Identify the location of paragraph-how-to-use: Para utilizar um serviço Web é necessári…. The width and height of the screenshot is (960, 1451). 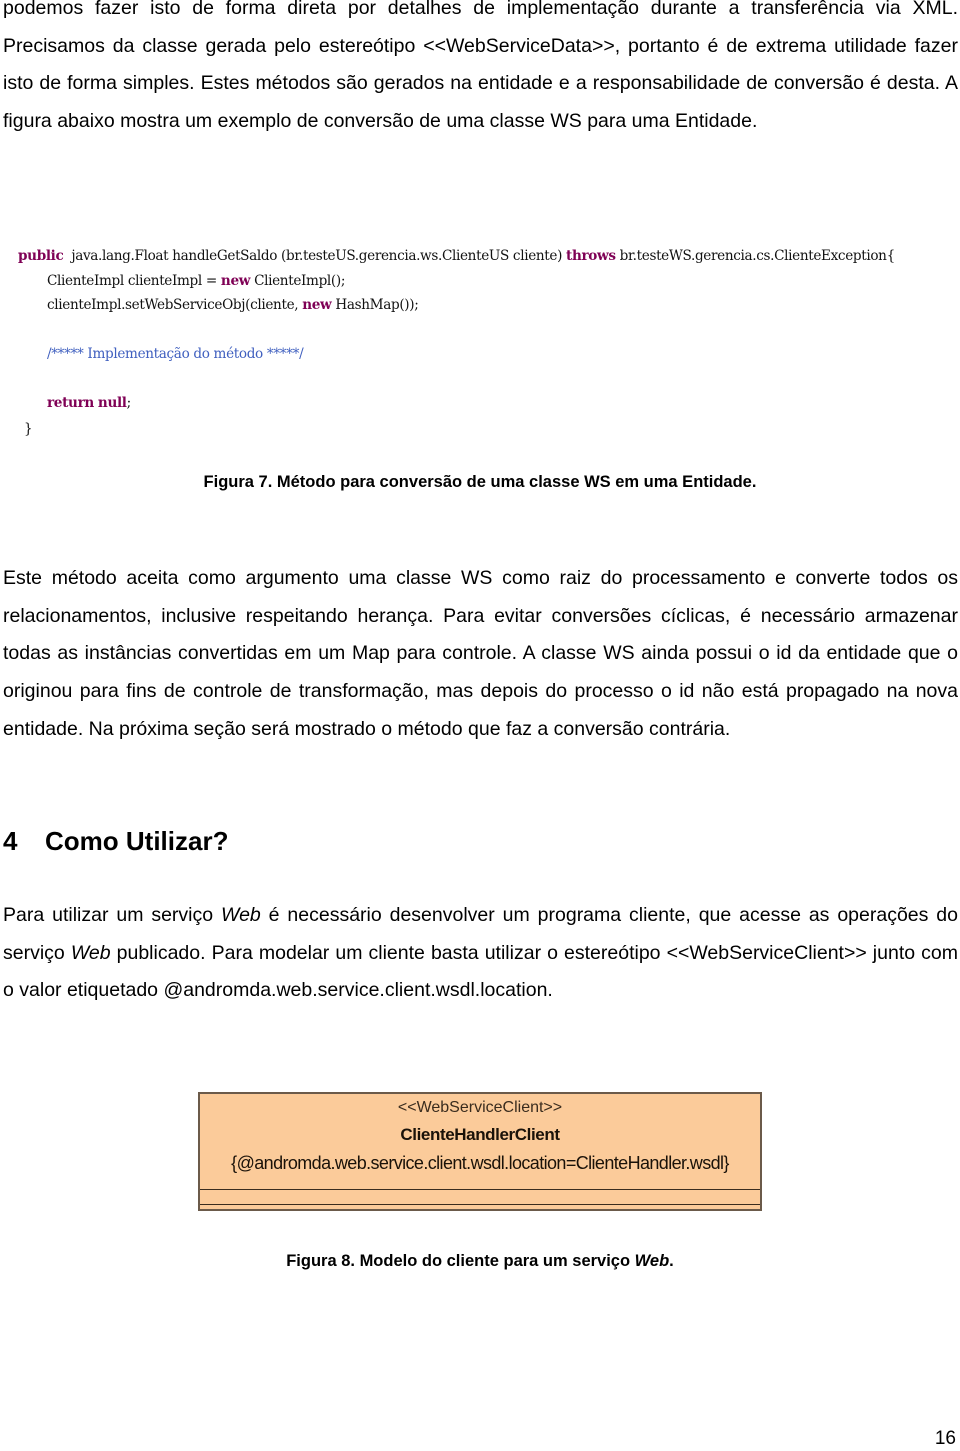
(480, 953).